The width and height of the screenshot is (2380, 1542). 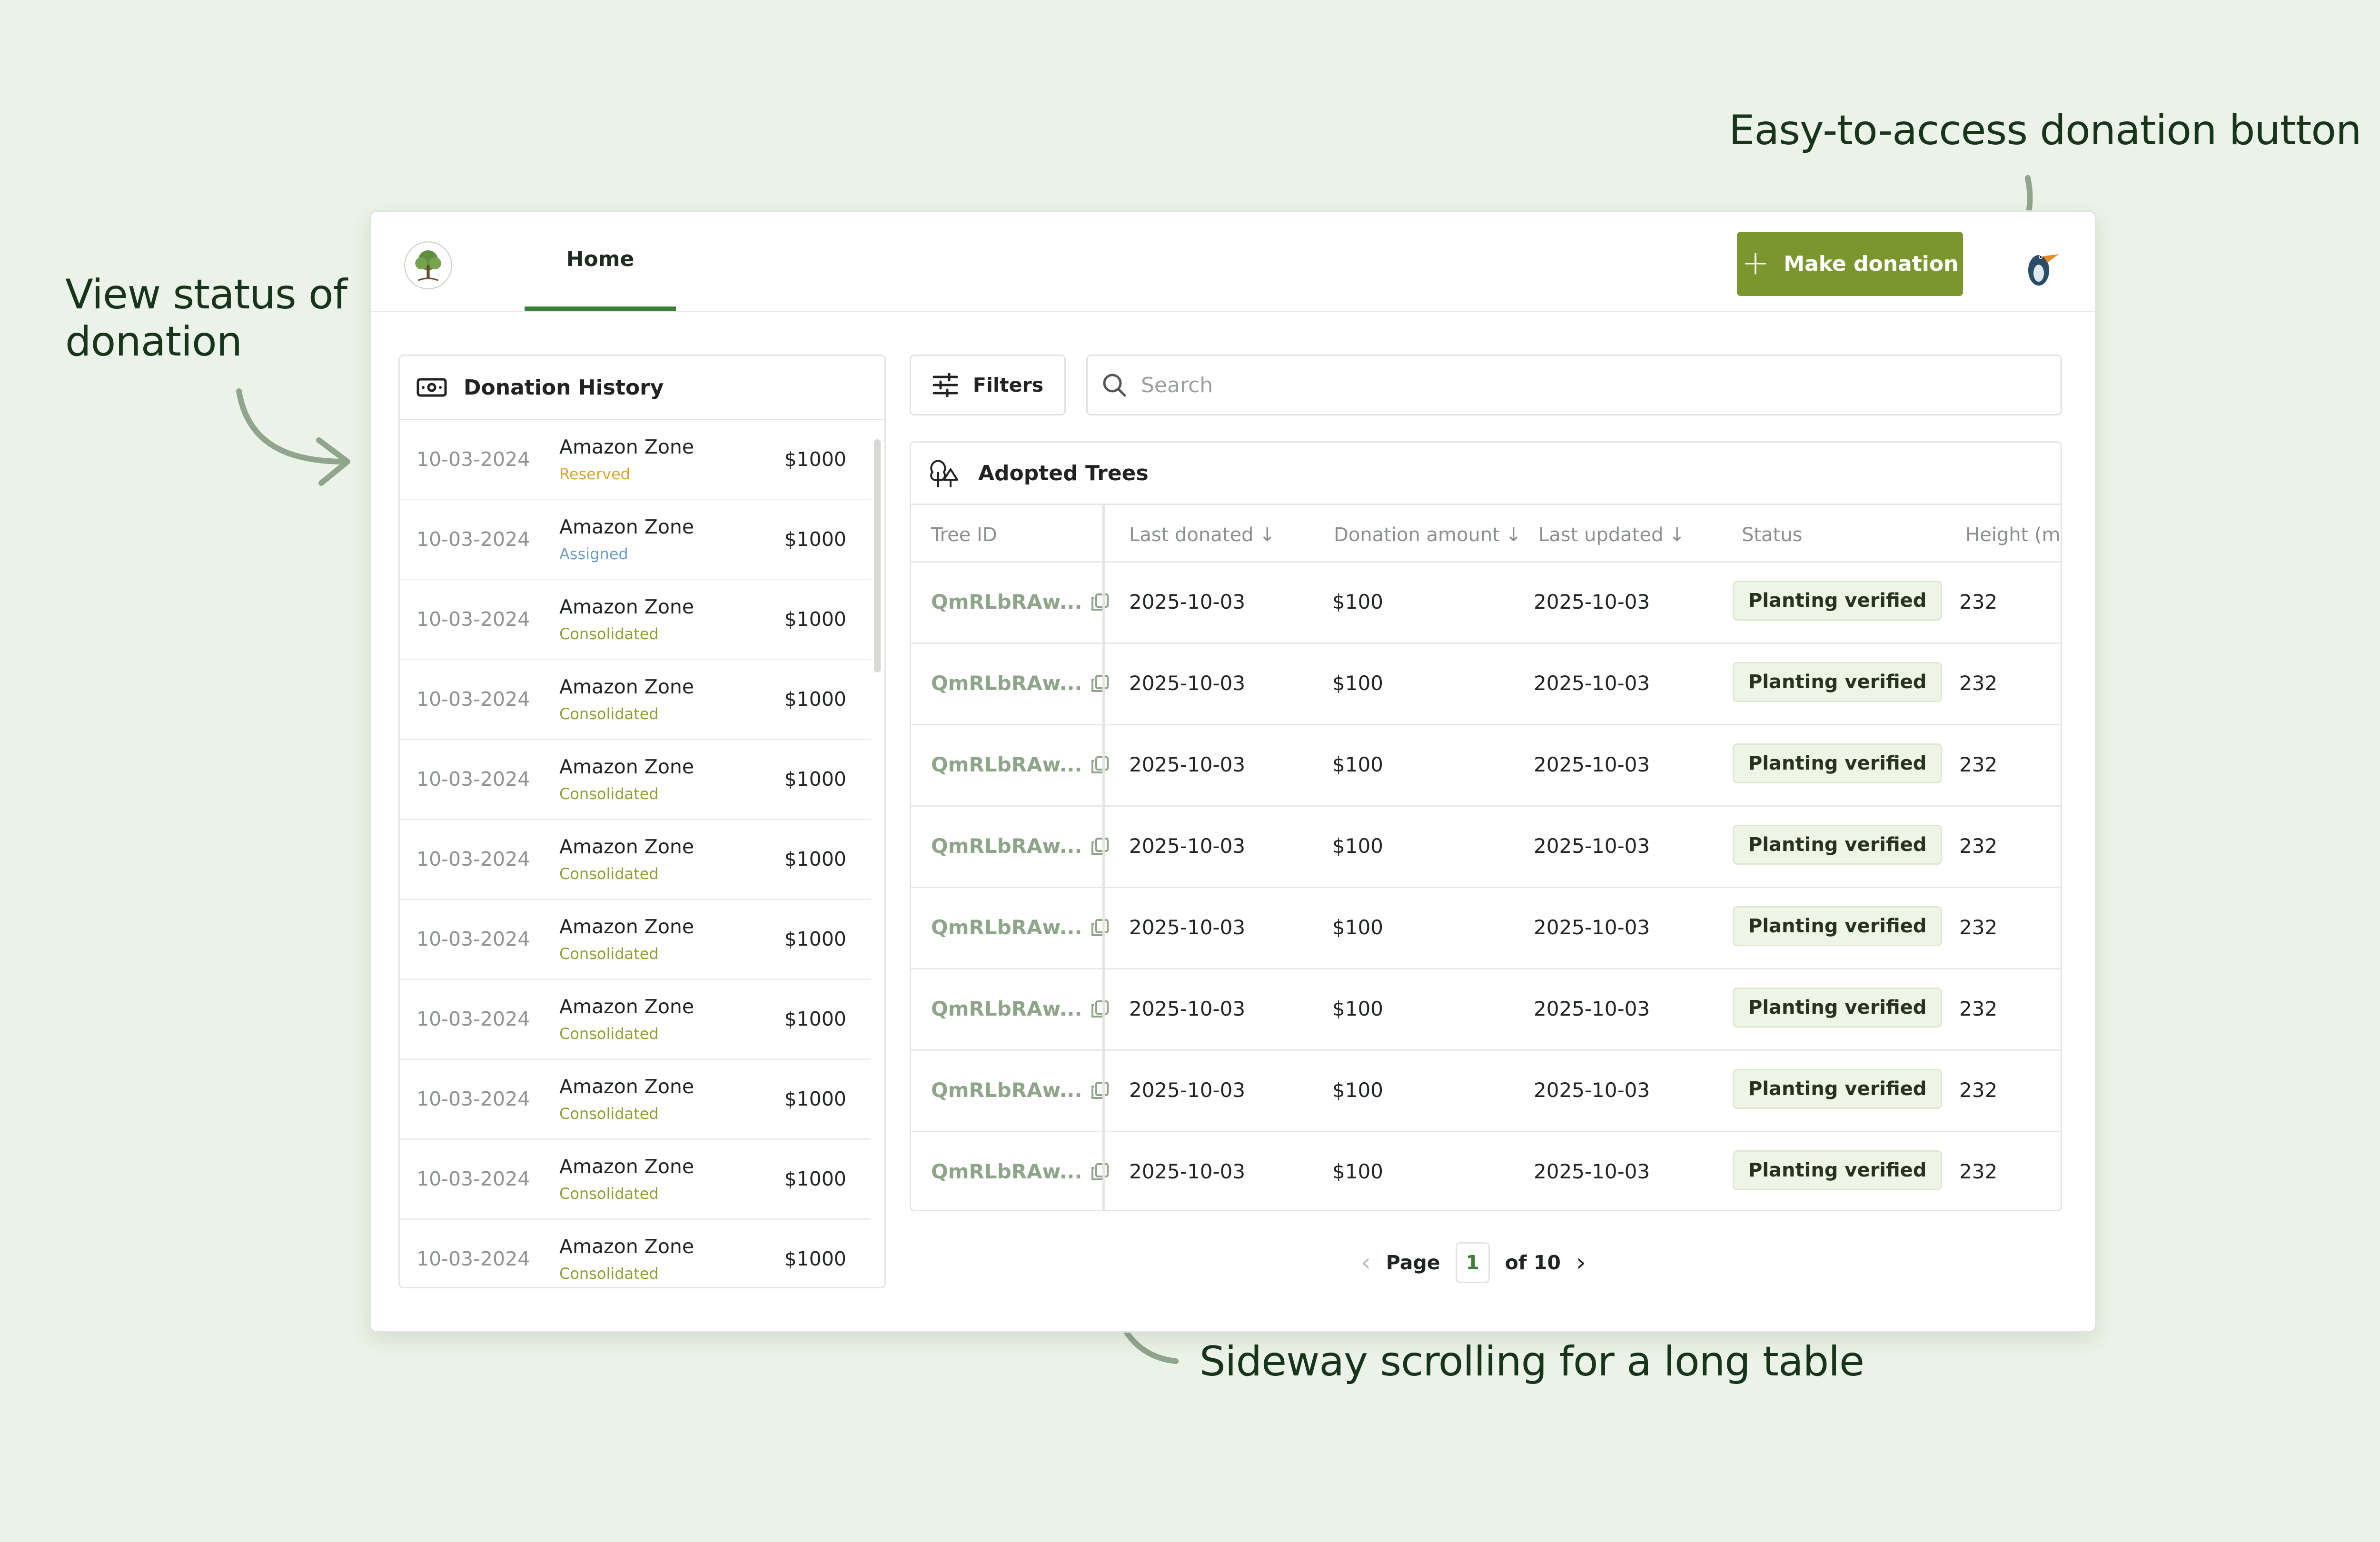 I want to click on current-page-input: 1, so click(x=1472, y=1262).